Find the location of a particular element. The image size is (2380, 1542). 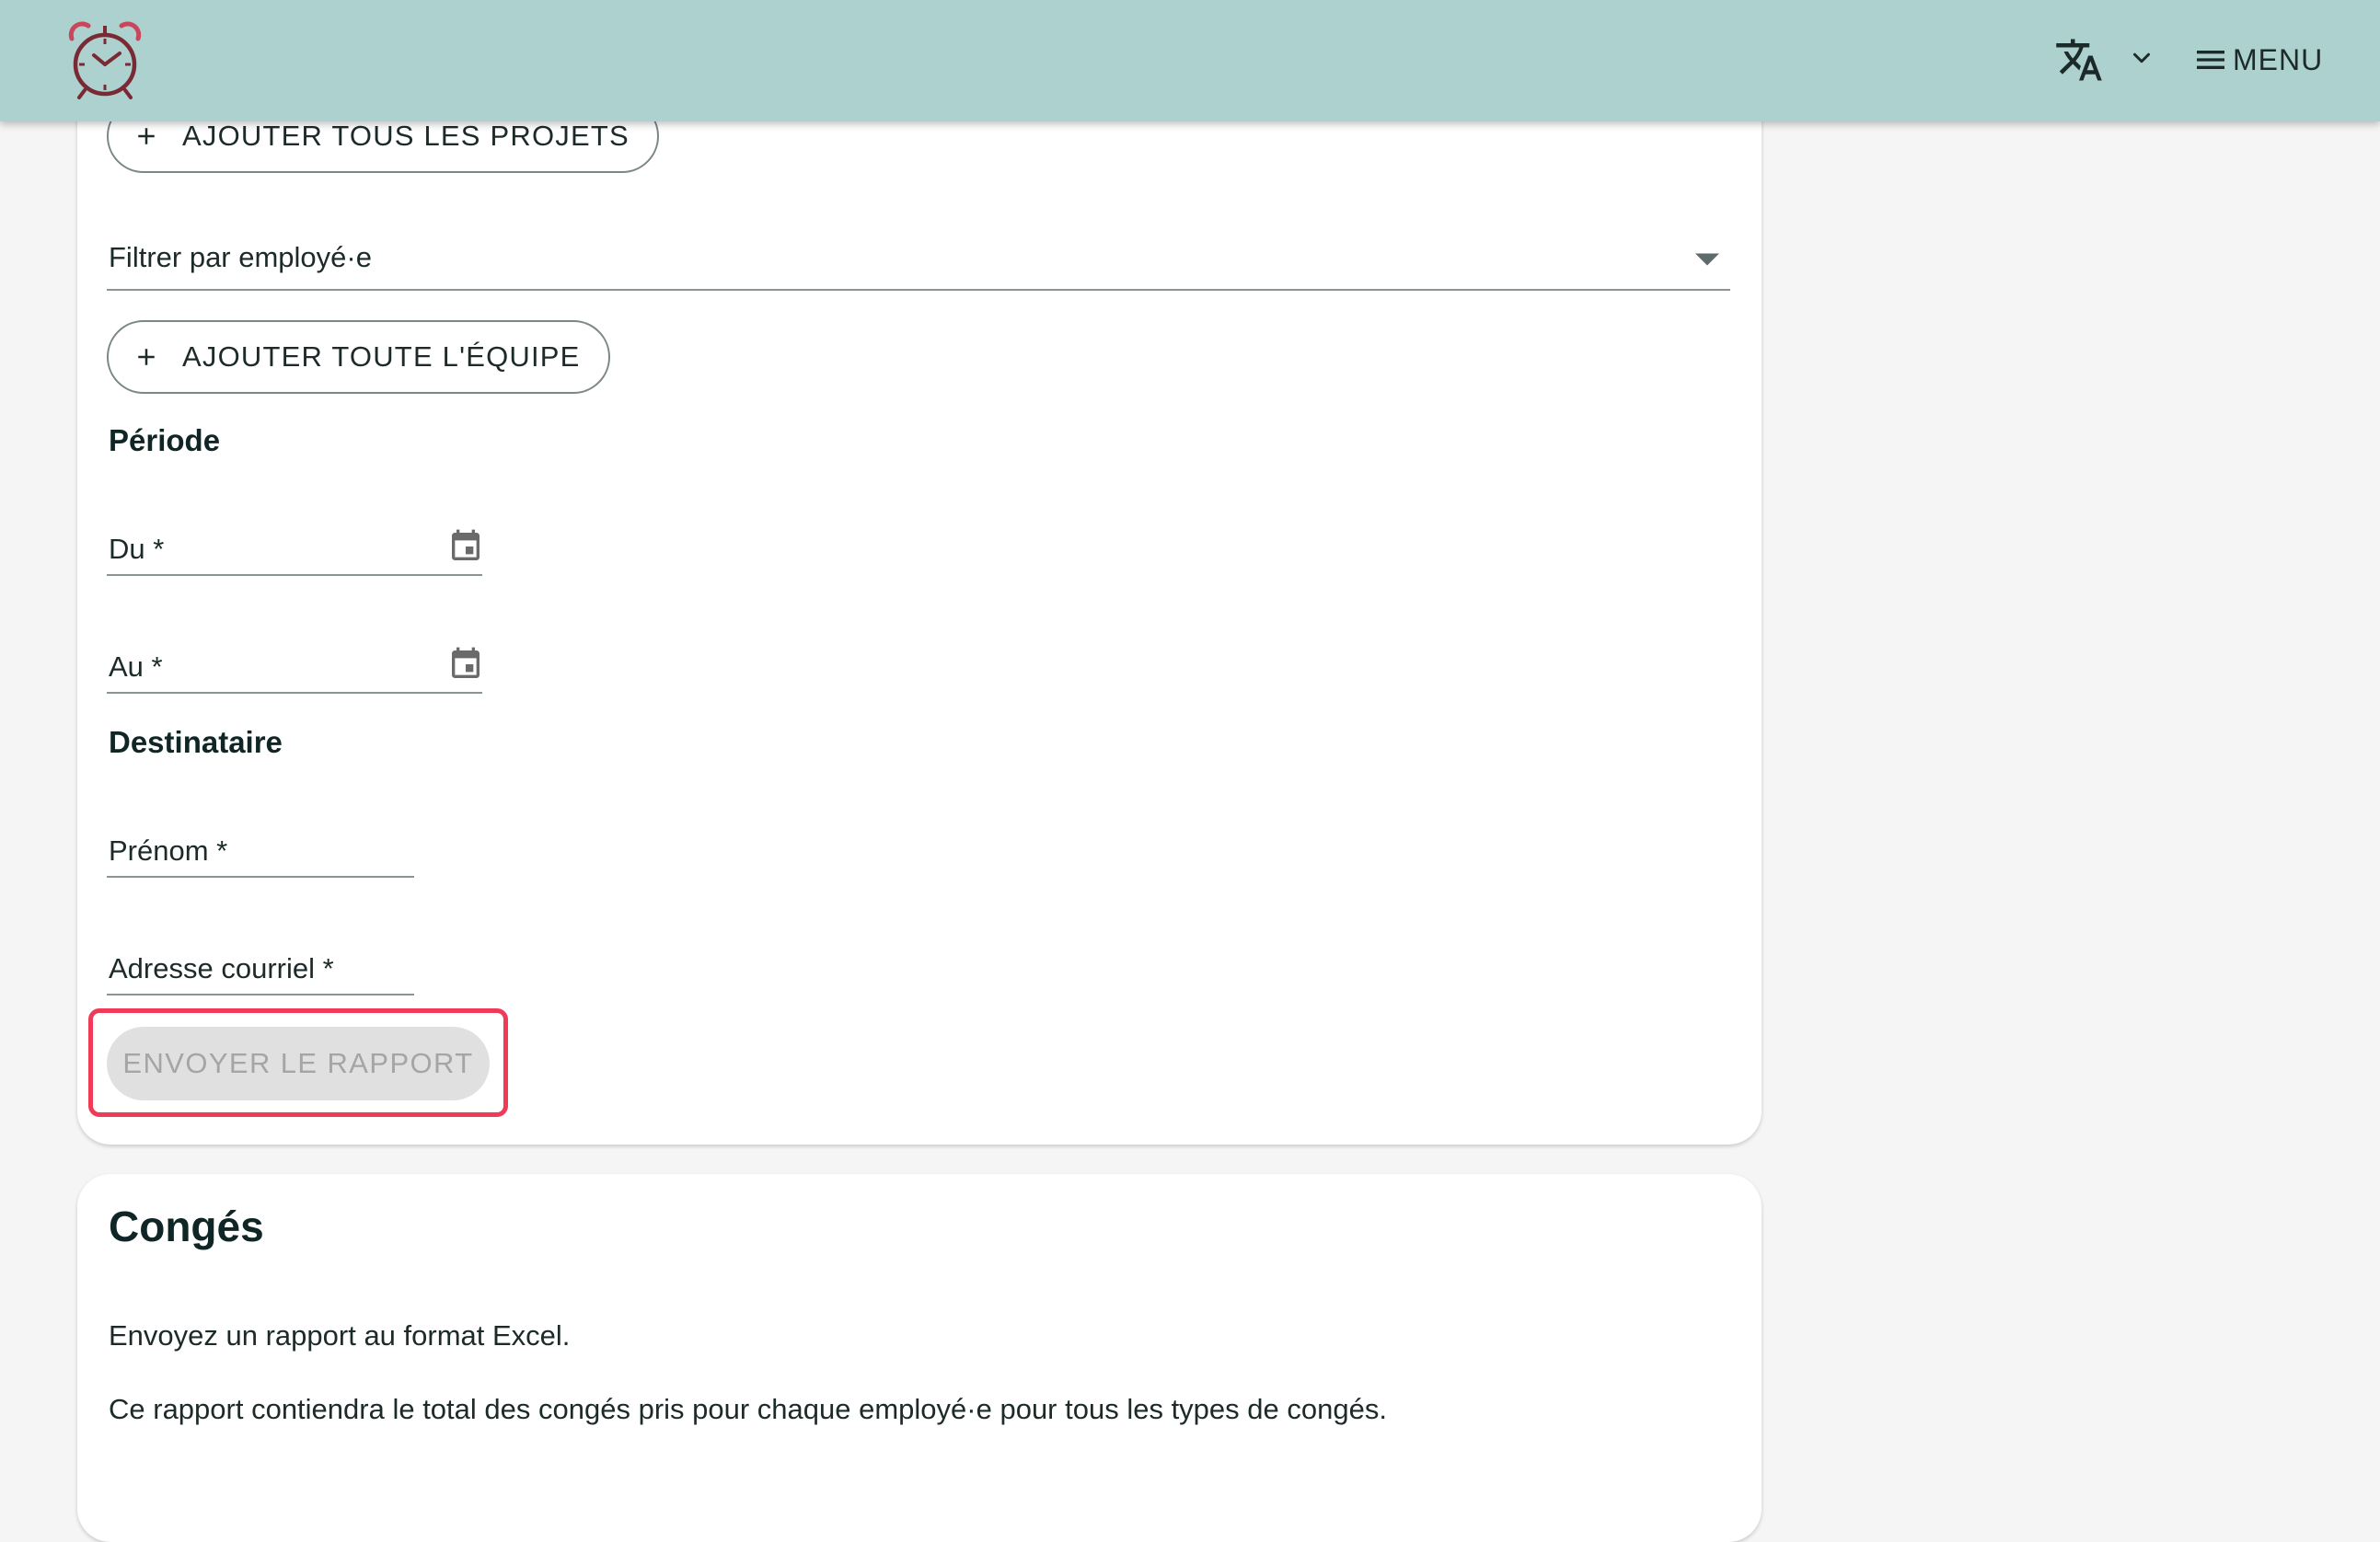

date-to-input is located at coordinates (294, 663).